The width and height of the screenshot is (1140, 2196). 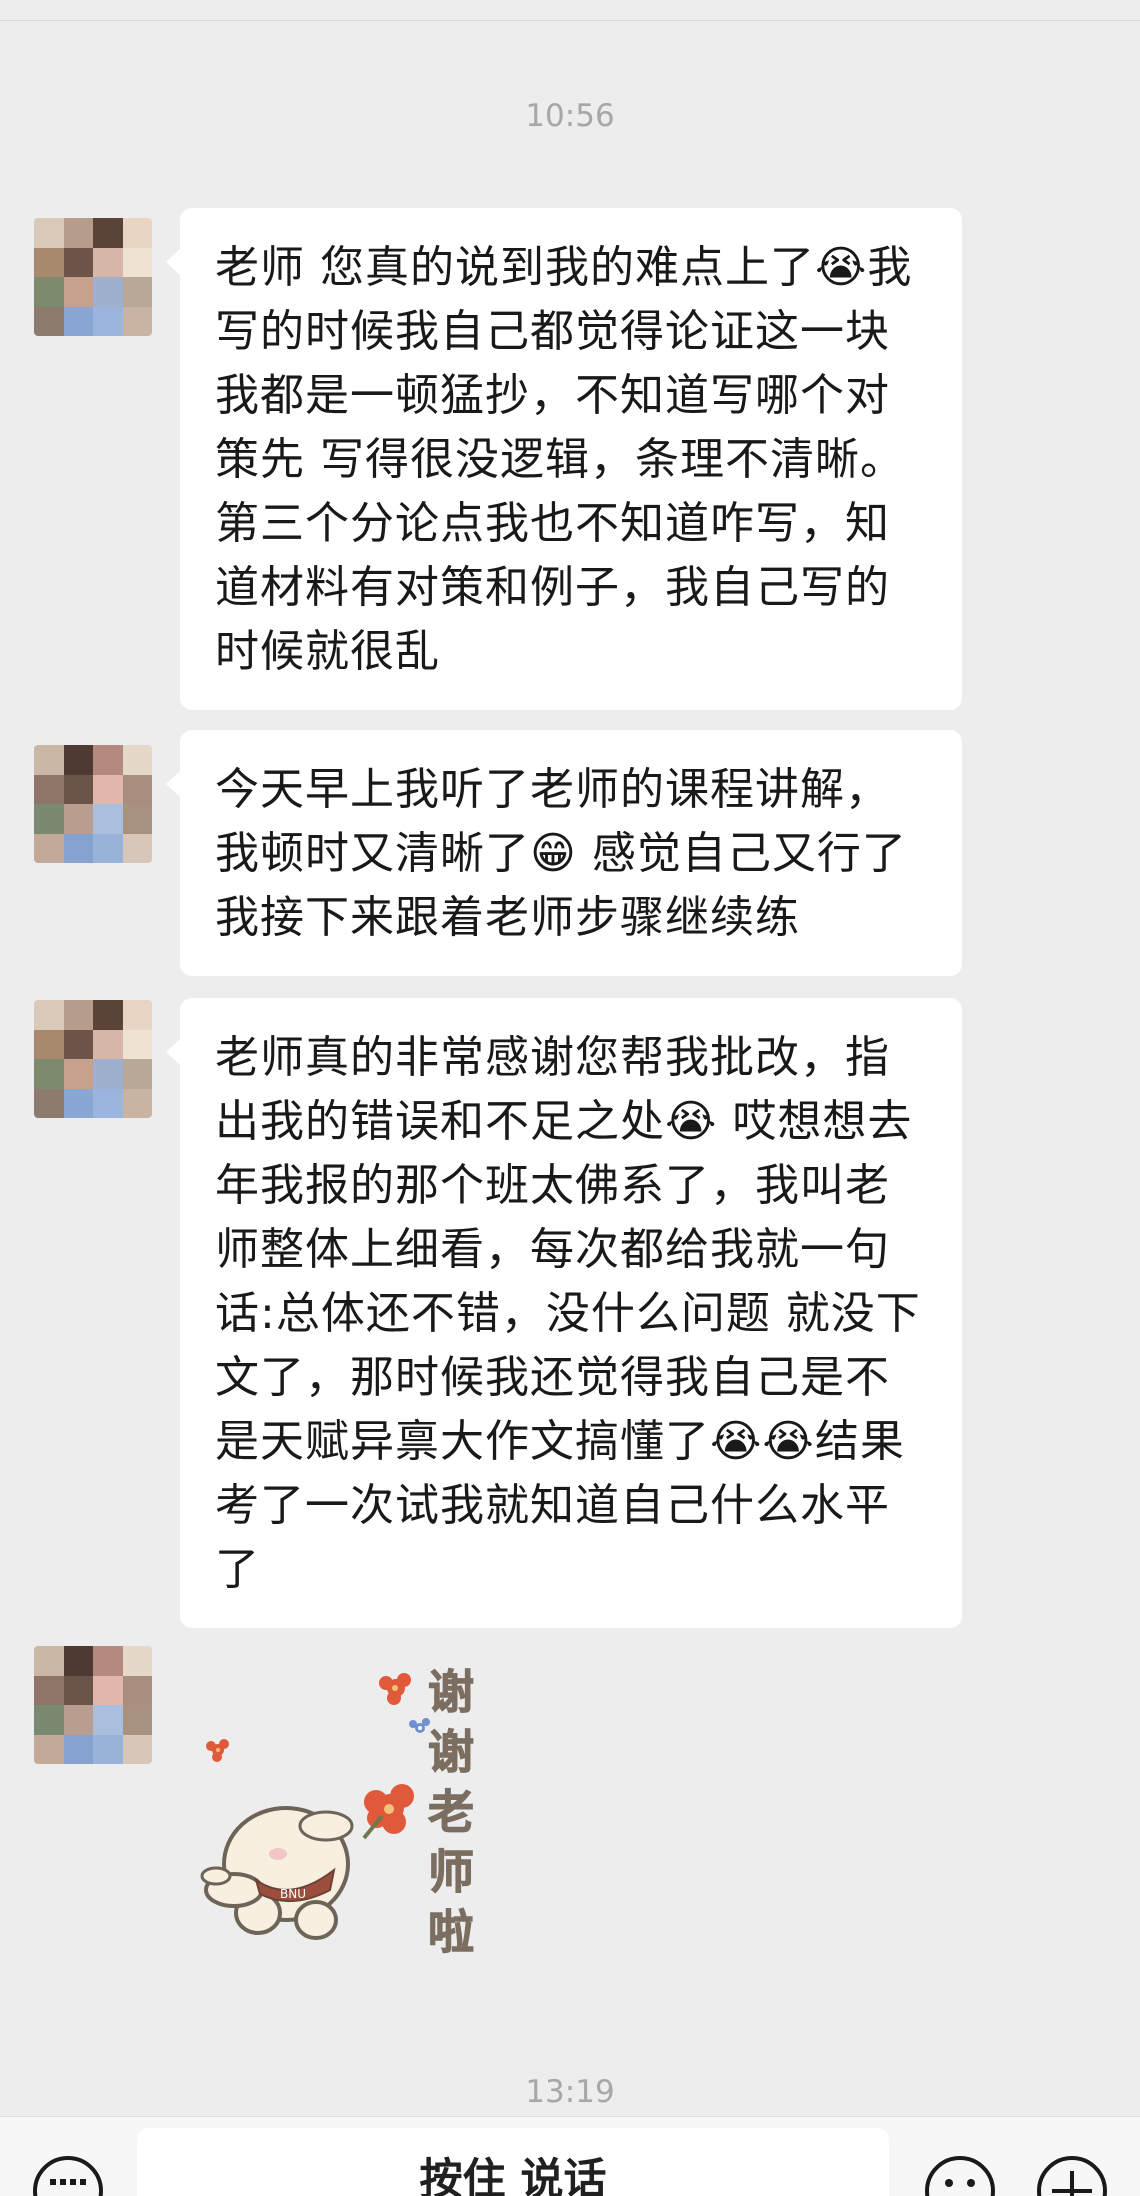 What do you see at coordinates (68, 2175) in the screenshot?
I see `keyboard-icon` at bounding box center [68, 2175].